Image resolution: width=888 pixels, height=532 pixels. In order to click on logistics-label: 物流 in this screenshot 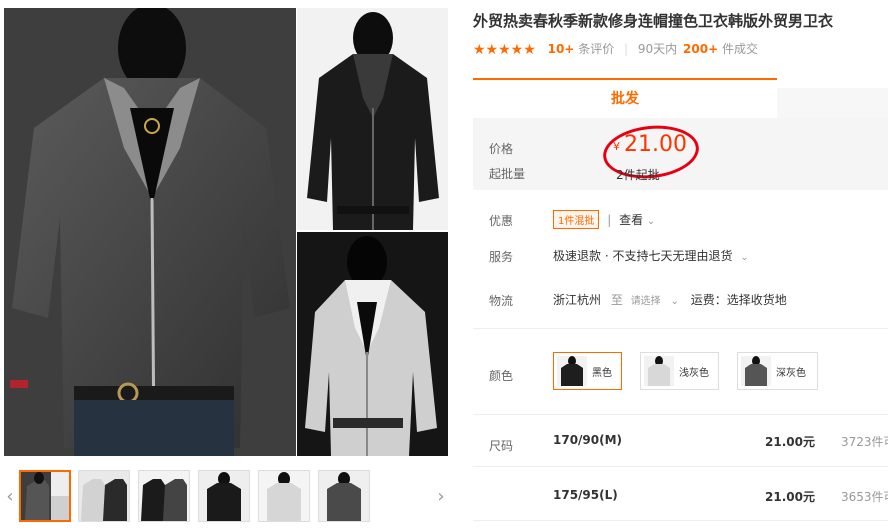, I will do `click(501, 301)`.